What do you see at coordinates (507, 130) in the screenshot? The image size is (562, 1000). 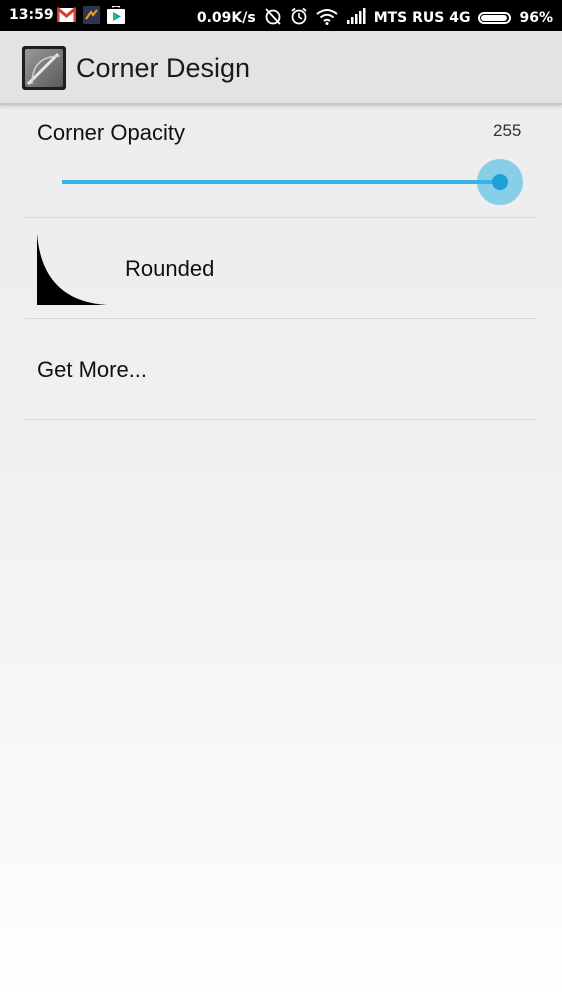 I see `corner-opacity-value: 255` at bounding box center [507, 130].